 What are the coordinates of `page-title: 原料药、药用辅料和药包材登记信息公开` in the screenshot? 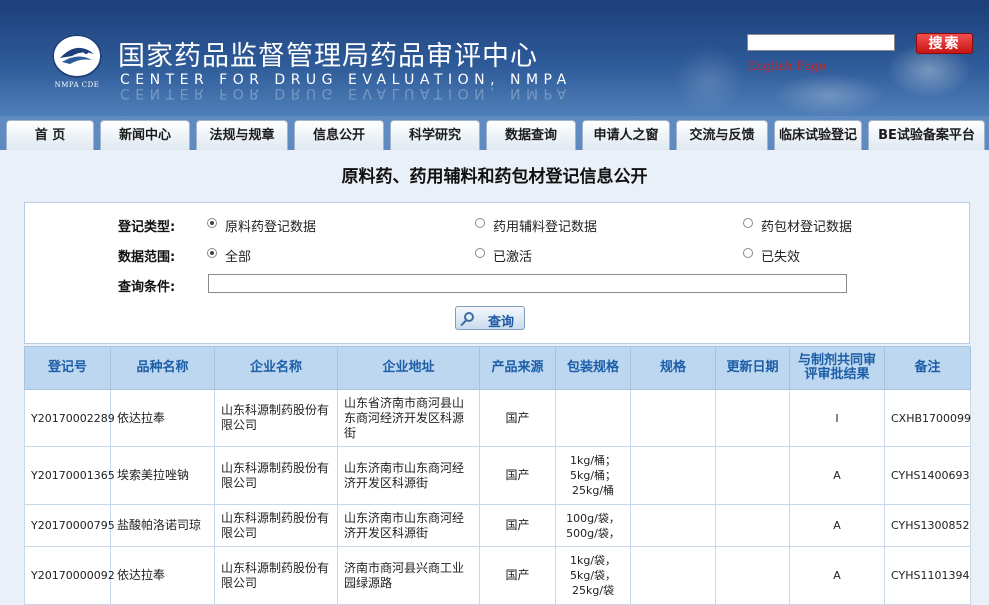 It's located at (494, 177).